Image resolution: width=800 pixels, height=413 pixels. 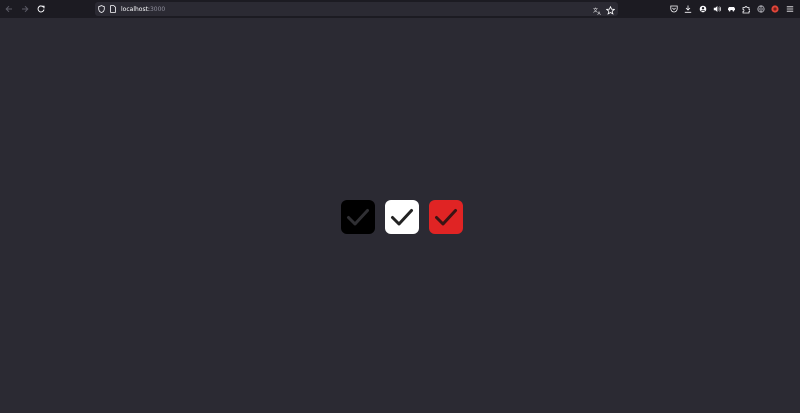 I want to click on car-icon, so click(x=732, y=9).